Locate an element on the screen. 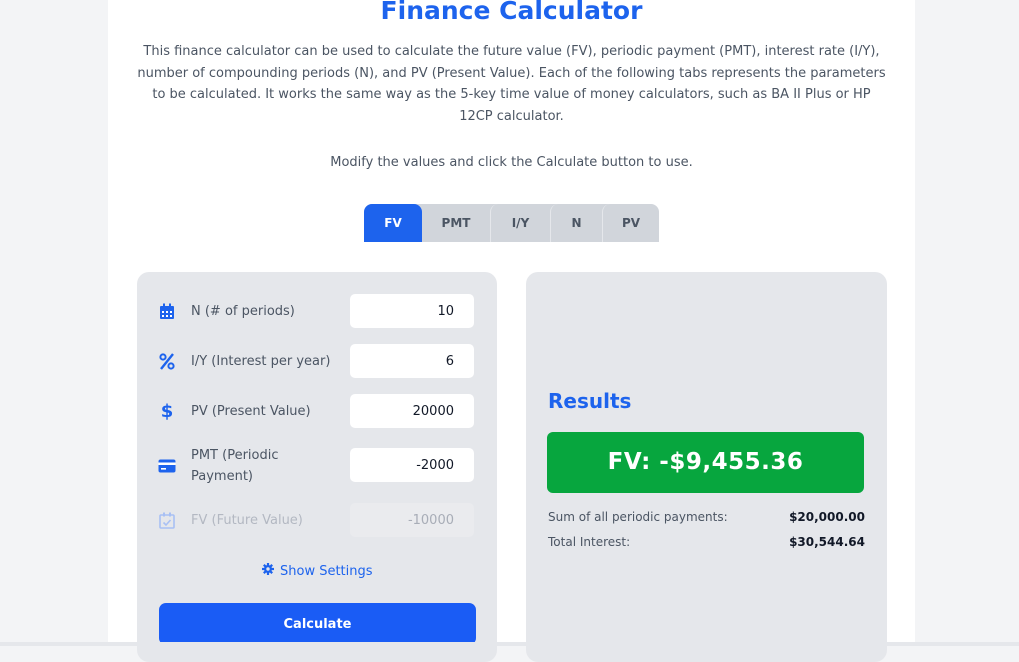 The width and height of the screenshot is (1019, 662). payments-label: Sum of all periodic payments: is located at coordinates (638, 517).